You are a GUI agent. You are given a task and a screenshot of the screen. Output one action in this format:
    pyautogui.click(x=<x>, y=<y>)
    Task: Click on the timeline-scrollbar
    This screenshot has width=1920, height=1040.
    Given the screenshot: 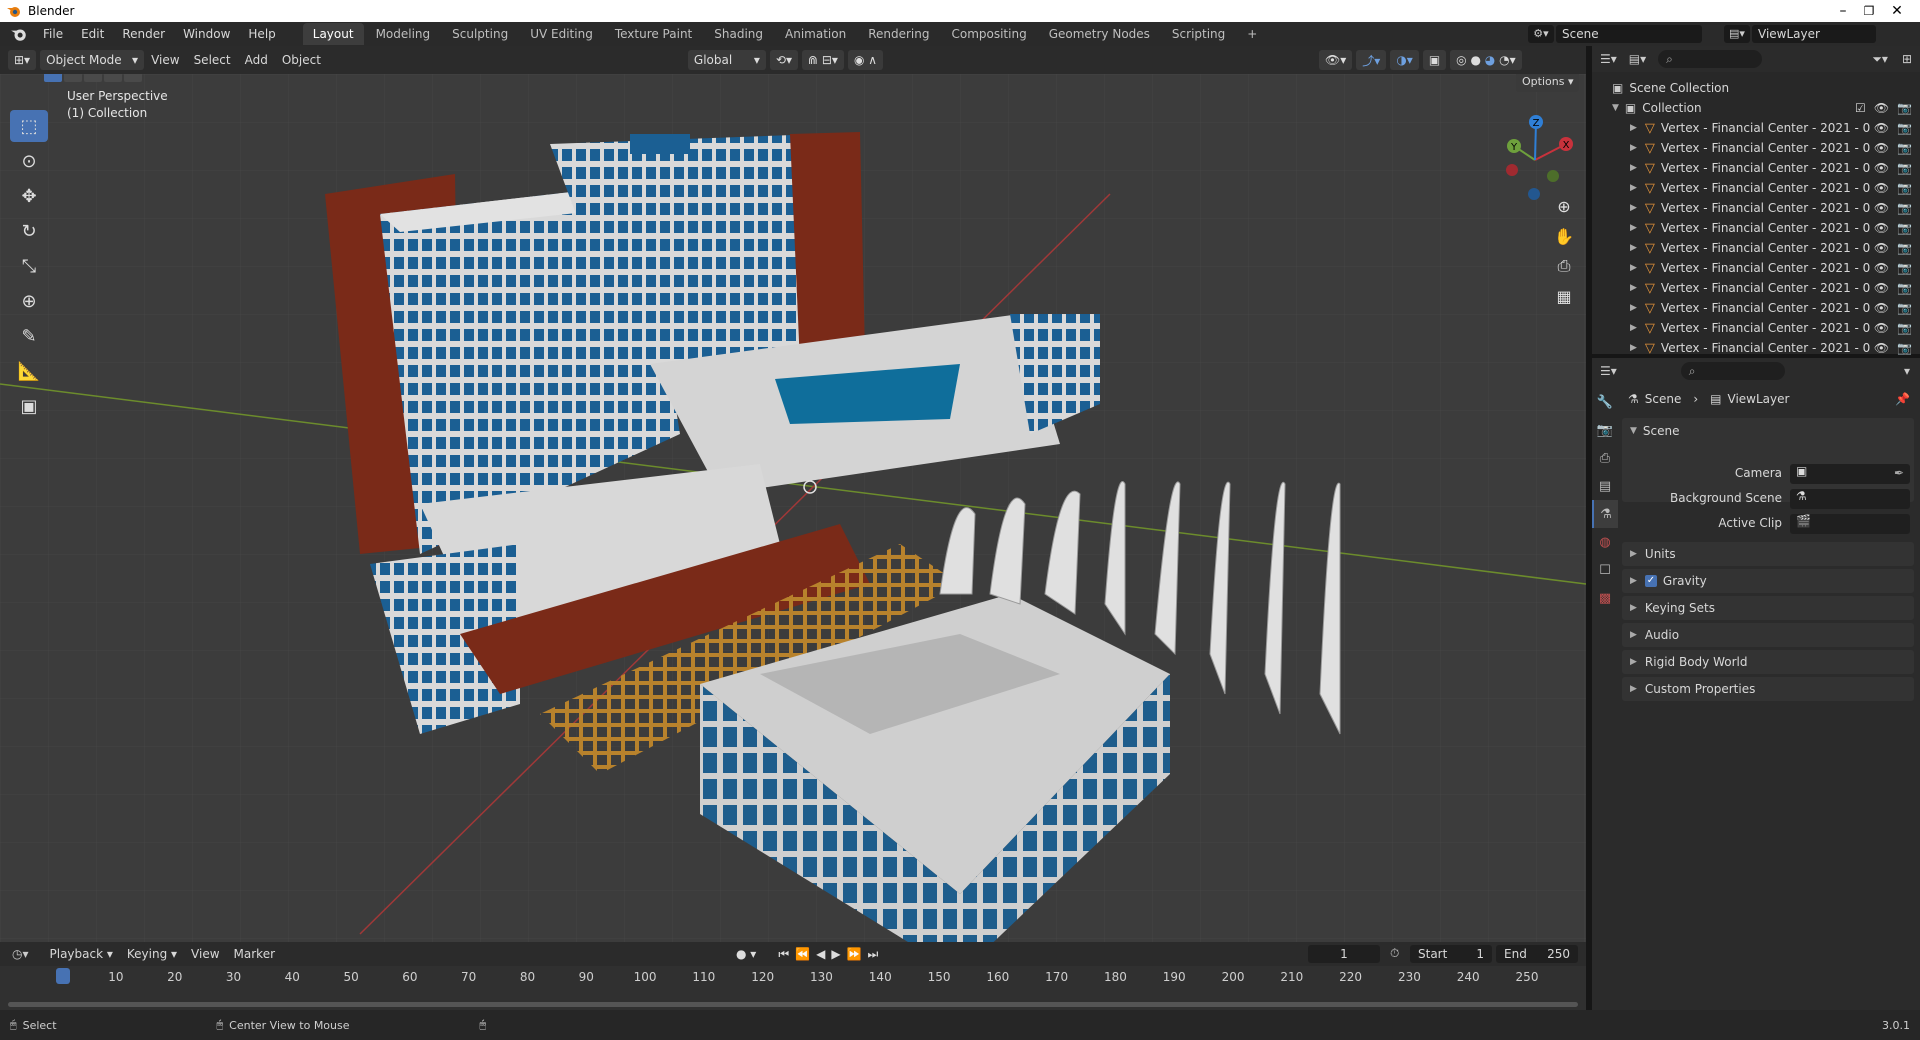 What is the action you would take?
    pyautogui.click(x=793, y=1004)
    